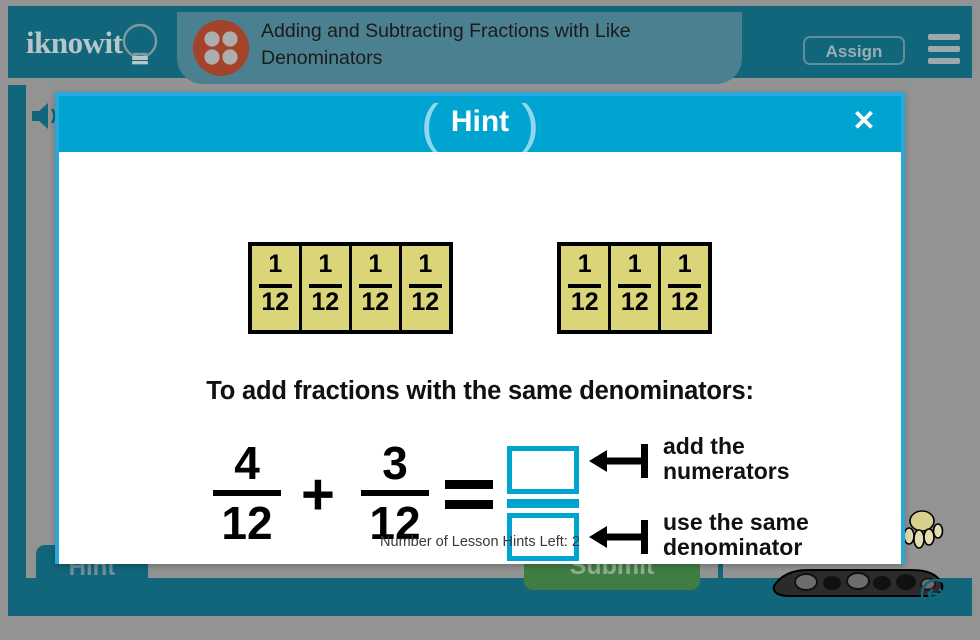 The image size is (980, 640). Describe the element at coordinates (726, 471) in the screenshot. I see `note-line-2: numerators` at that location.